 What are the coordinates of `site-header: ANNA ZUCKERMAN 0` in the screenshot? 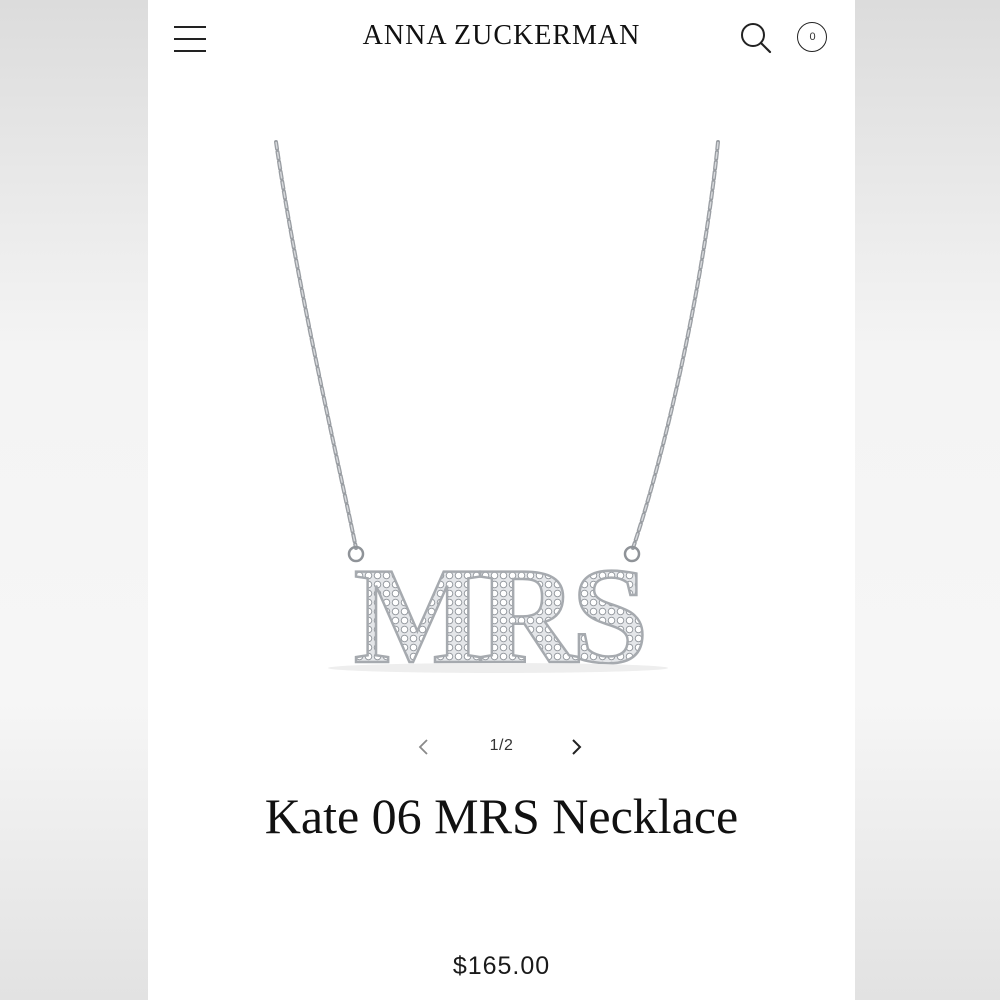 It's located at (501, 40).